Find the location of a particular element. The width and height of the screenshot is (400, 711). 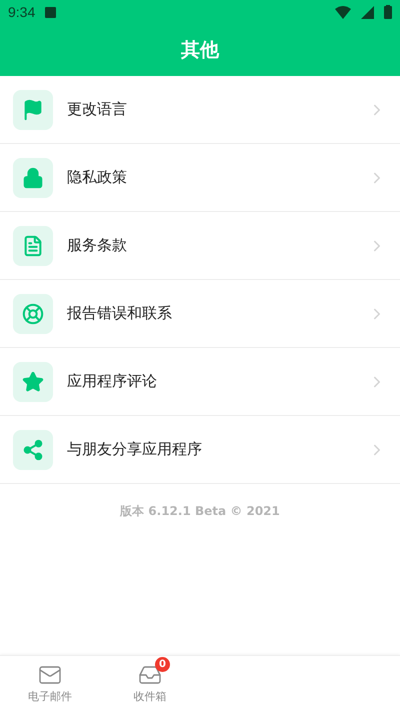

lifebuoy-icon is located at coordinates (33, 314).